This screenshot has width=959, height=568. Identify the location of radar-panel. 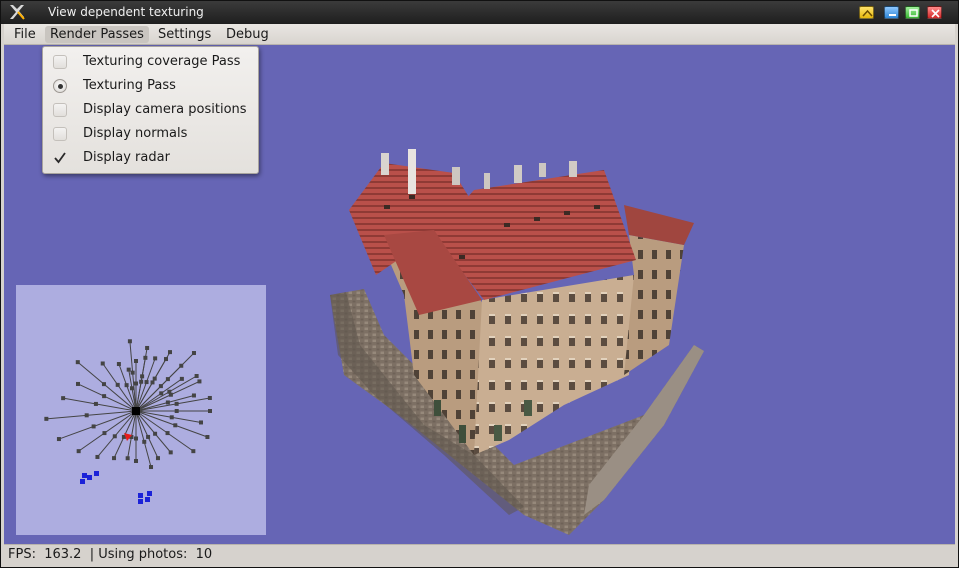
(141, 410).